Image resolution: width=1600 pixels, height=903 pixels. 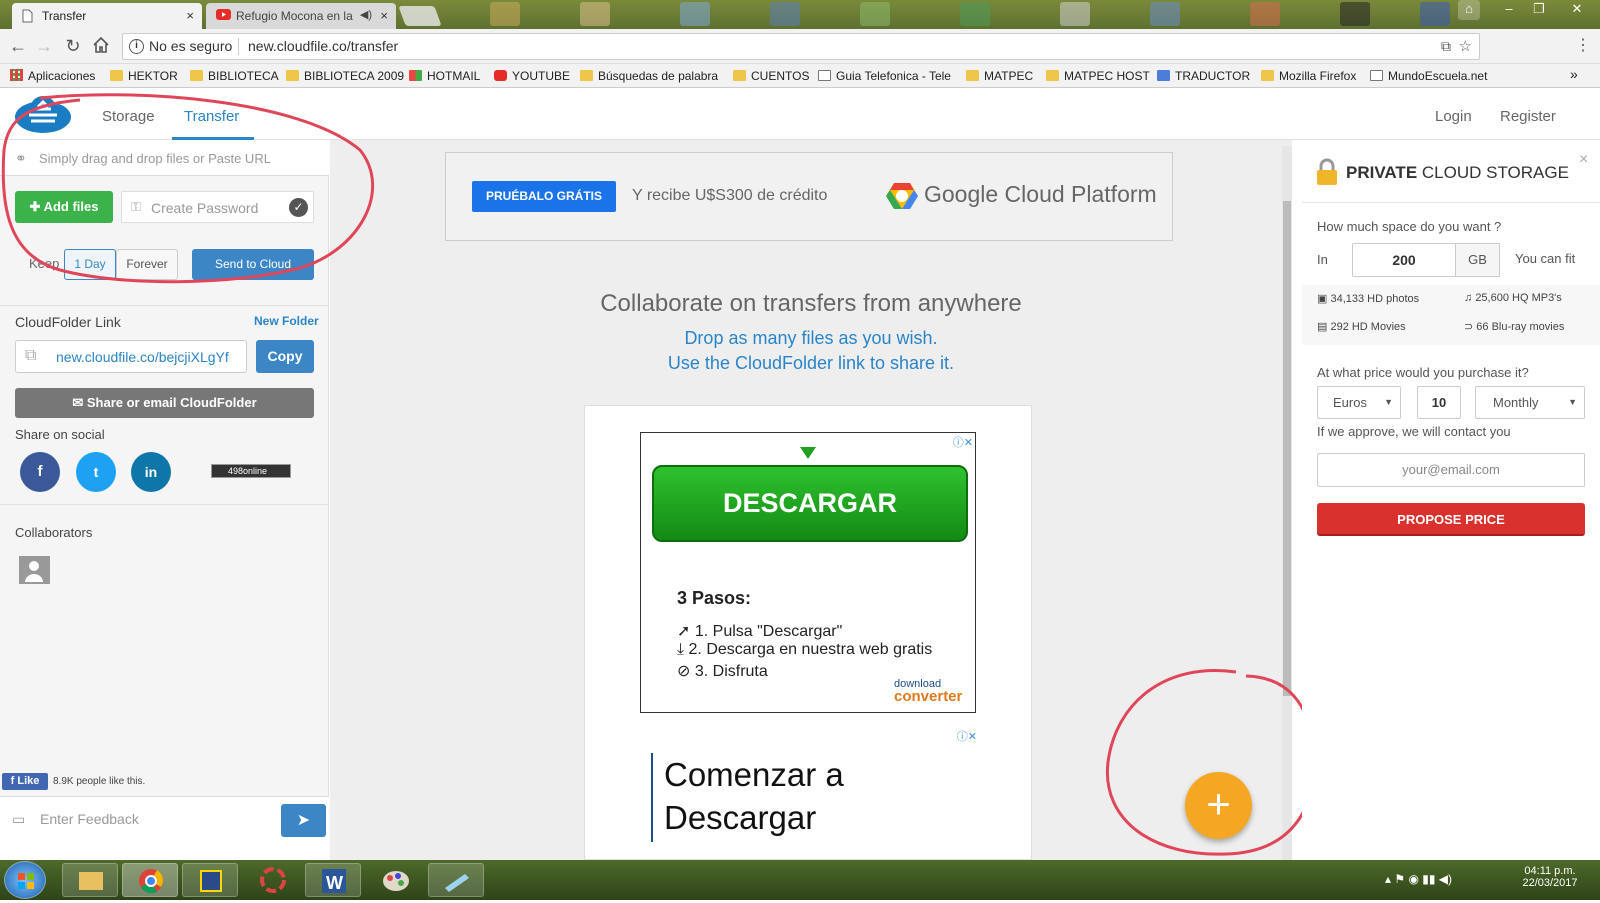 What do you see at coordinates (1451, 470) in the screenshot?
I see `email-input: your@email.com` at bounding box center [1451, 470].